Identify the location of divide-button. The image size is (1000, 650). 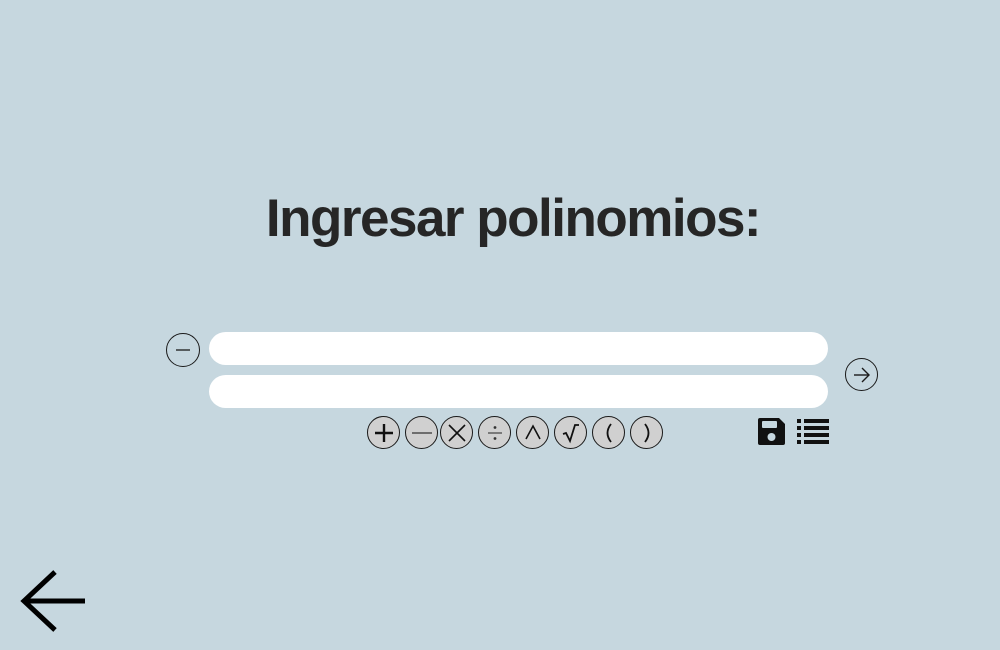
(494, 432).